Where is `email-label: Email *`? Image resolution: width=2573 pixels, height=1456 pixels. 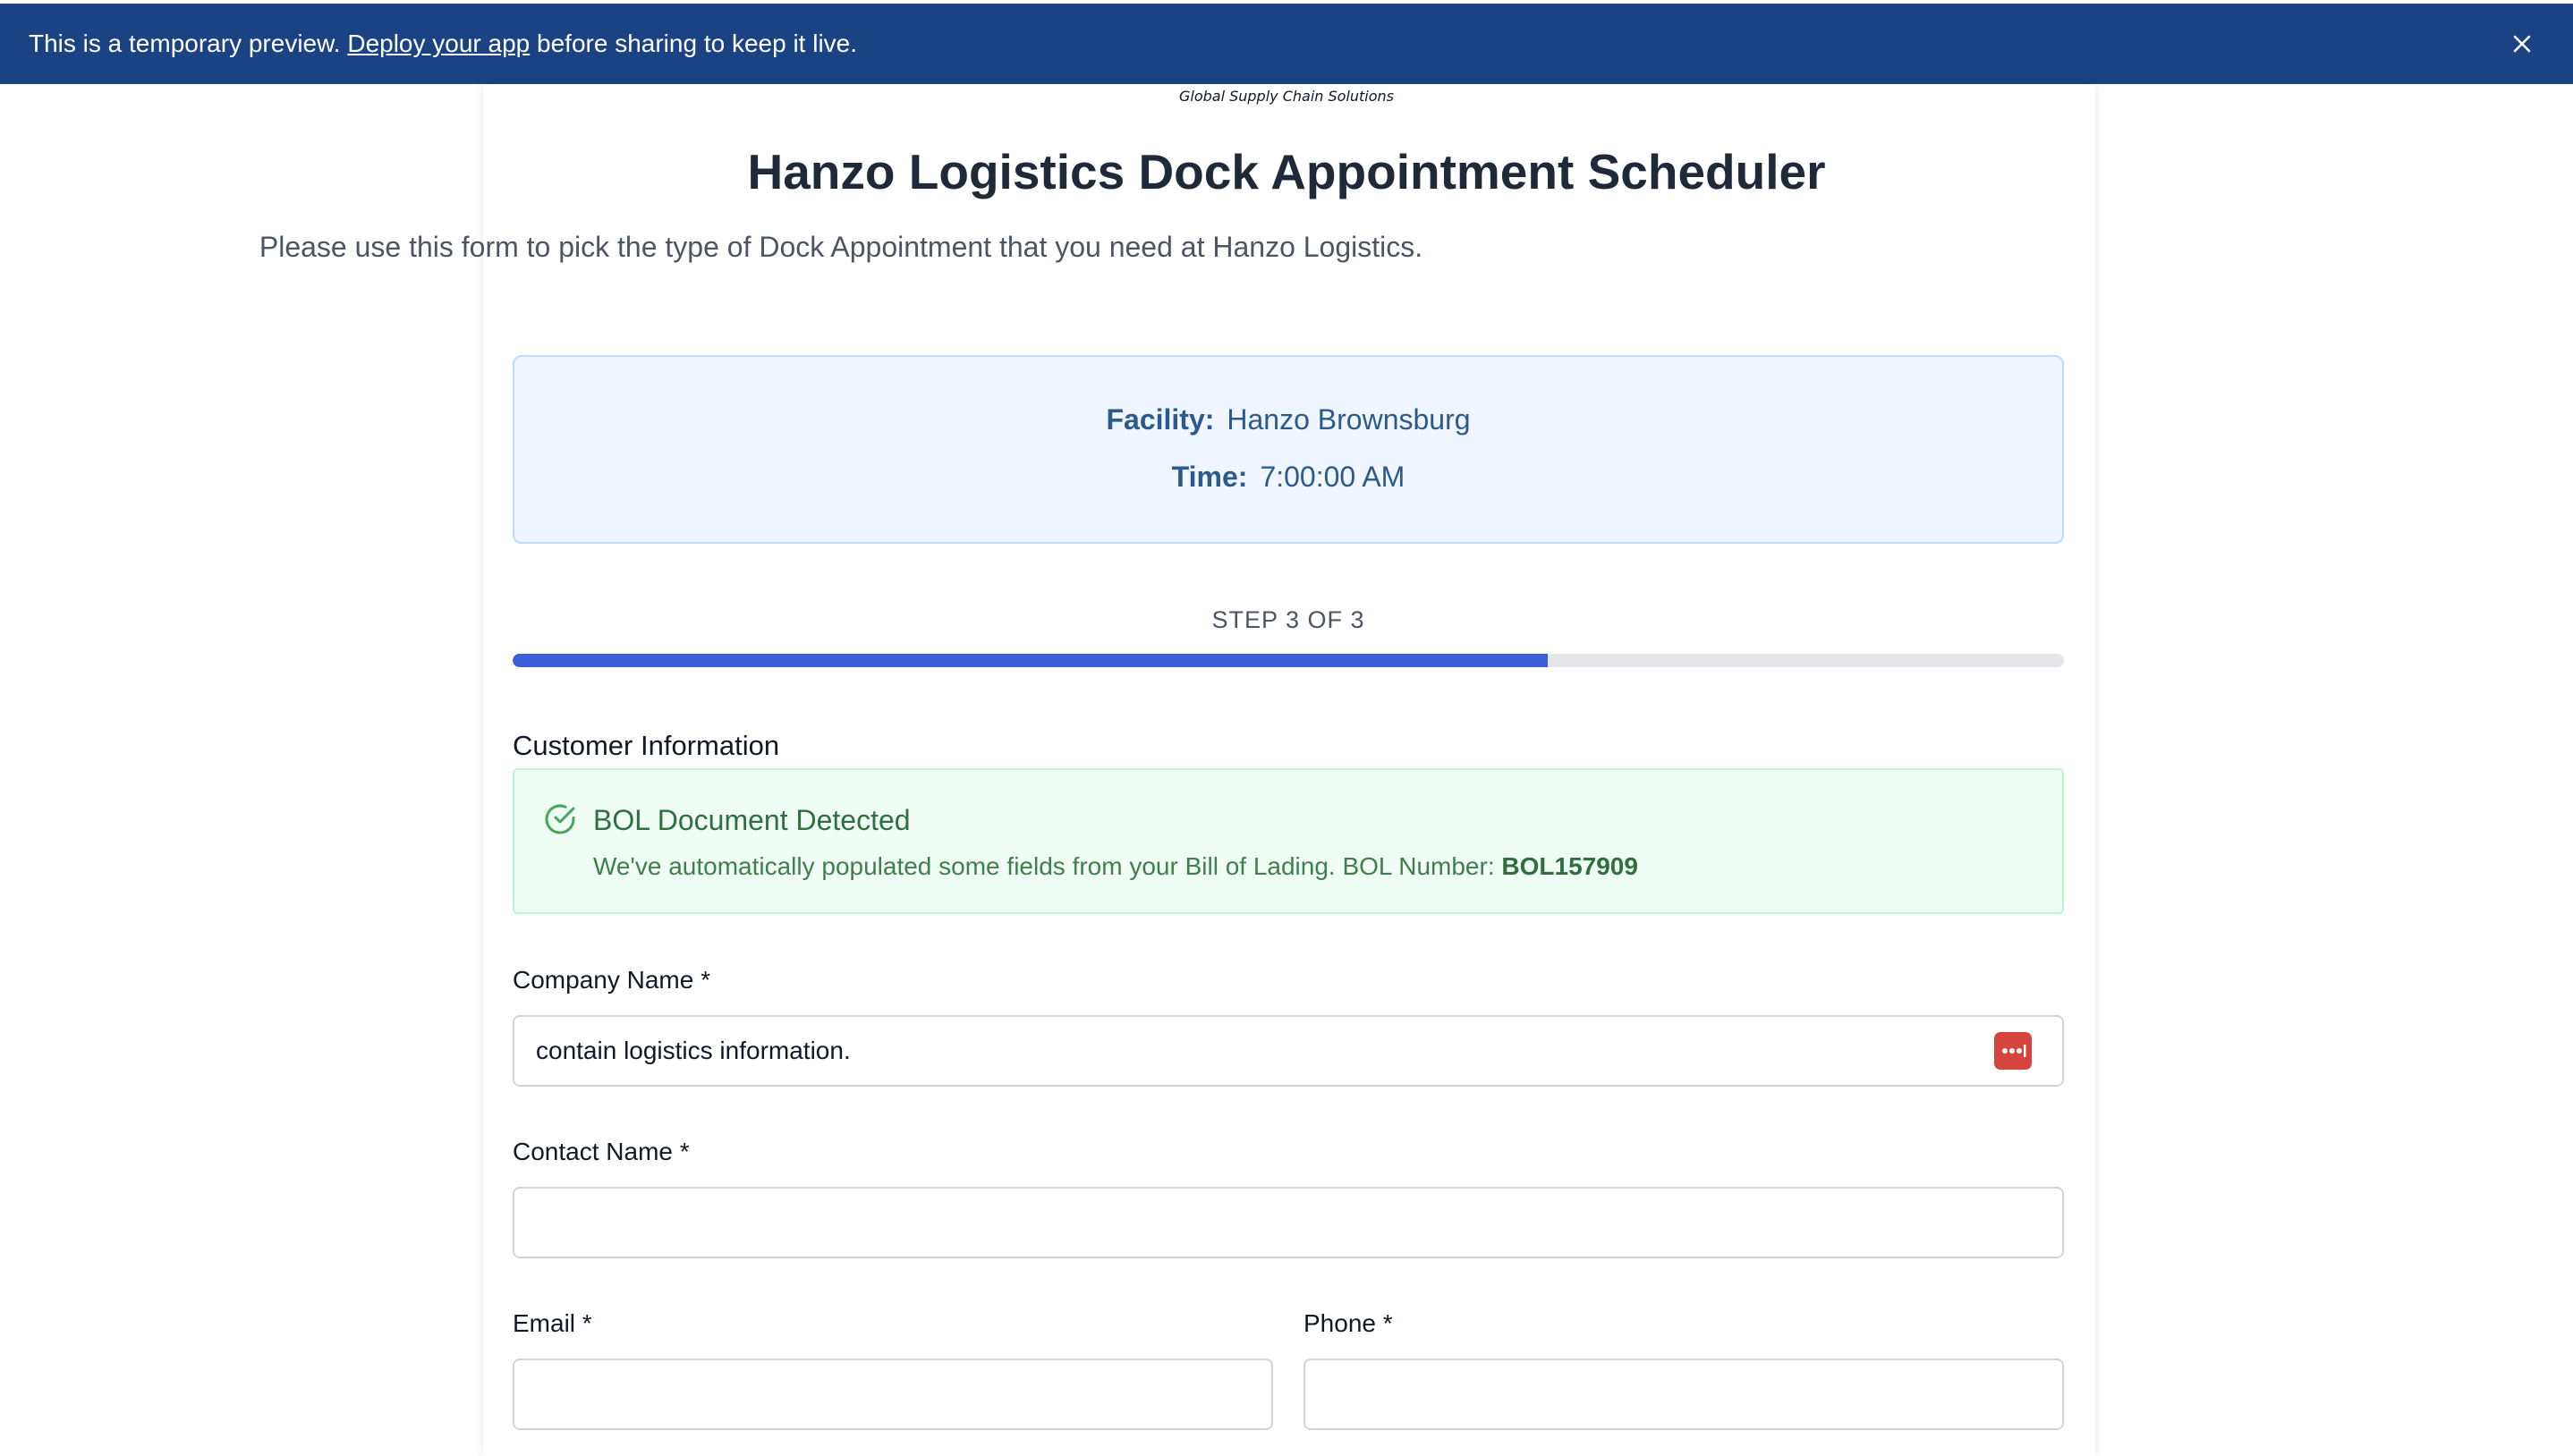
email-label: Email * is located at coordinates (552, 1323).